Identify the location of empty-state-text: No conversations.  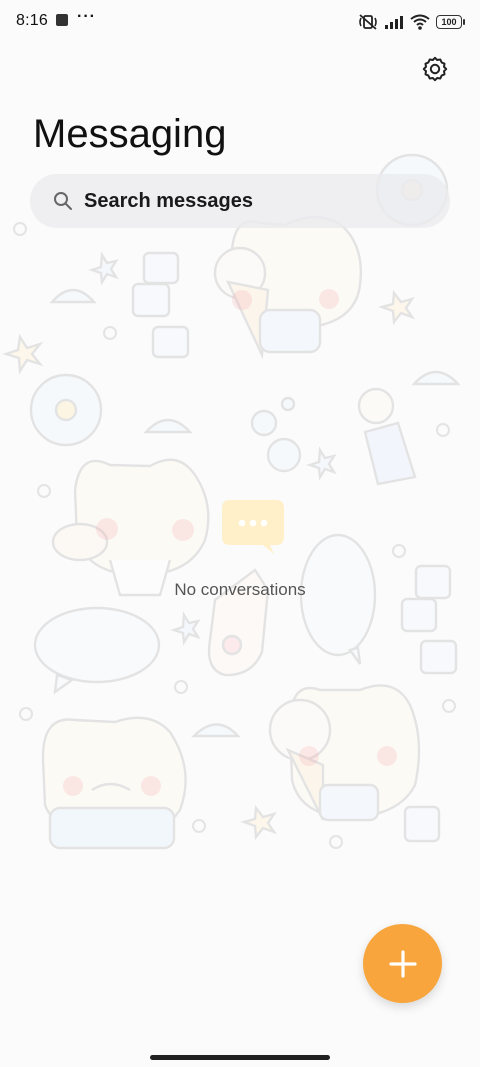
(240, 589).